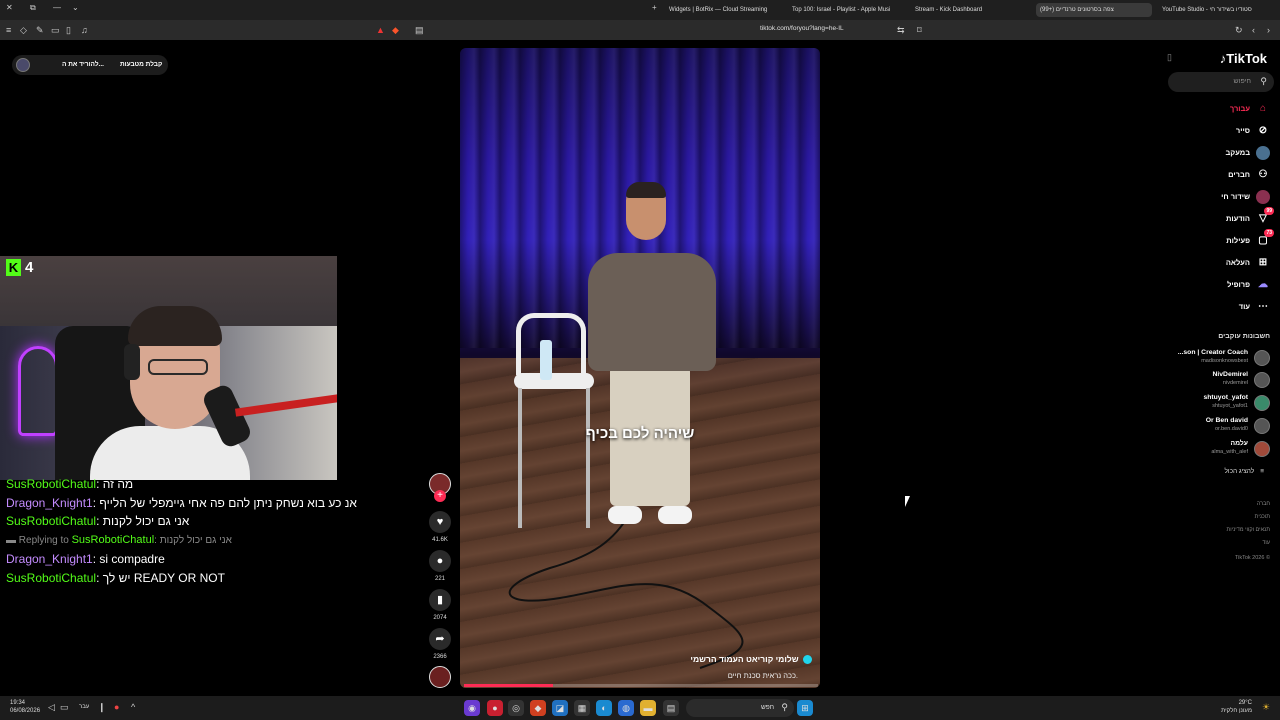 The image size is (1280, 720). I want to click on save-button: ▮ 2074, so click(440, 605).